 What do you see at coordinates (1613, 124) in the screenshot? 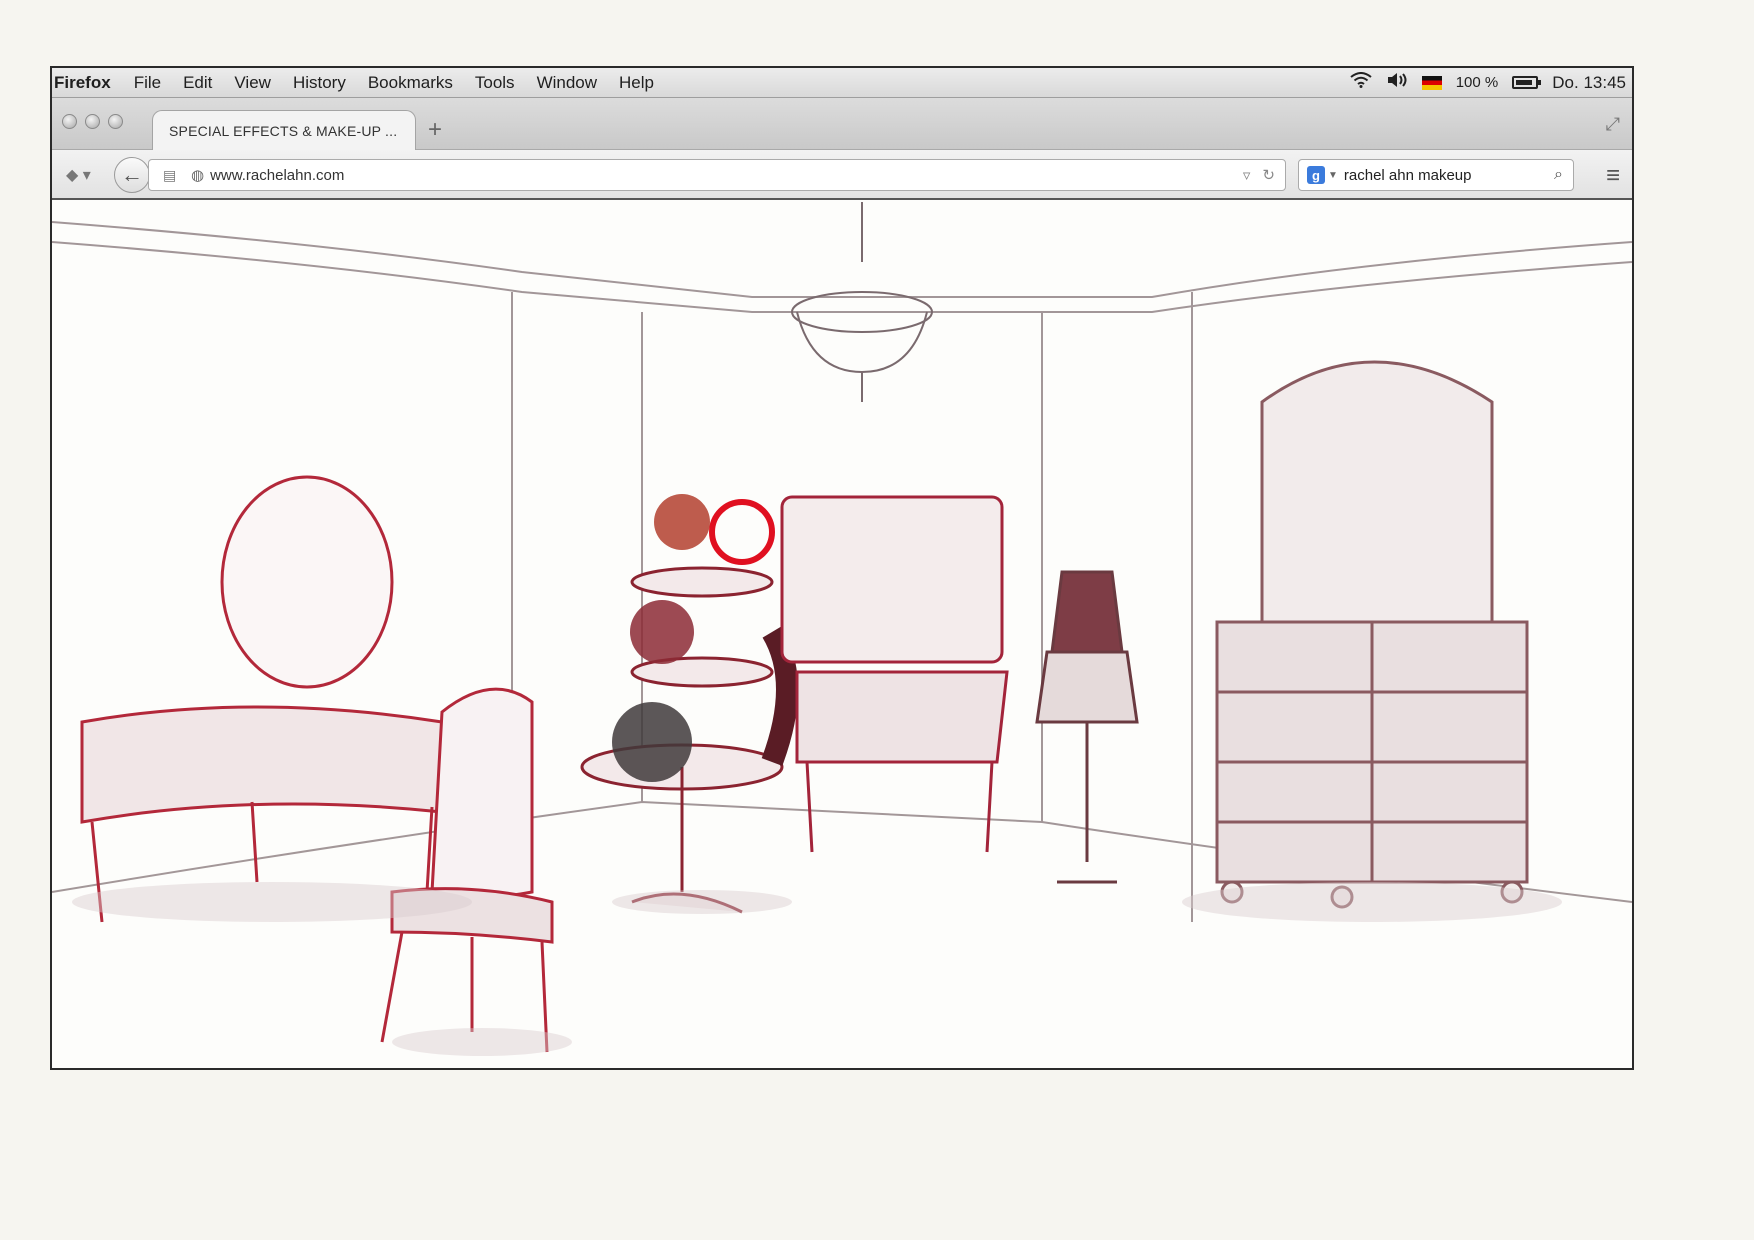
I see `fullscreen-icon: ⤢` at bounding box center [1613, 124].